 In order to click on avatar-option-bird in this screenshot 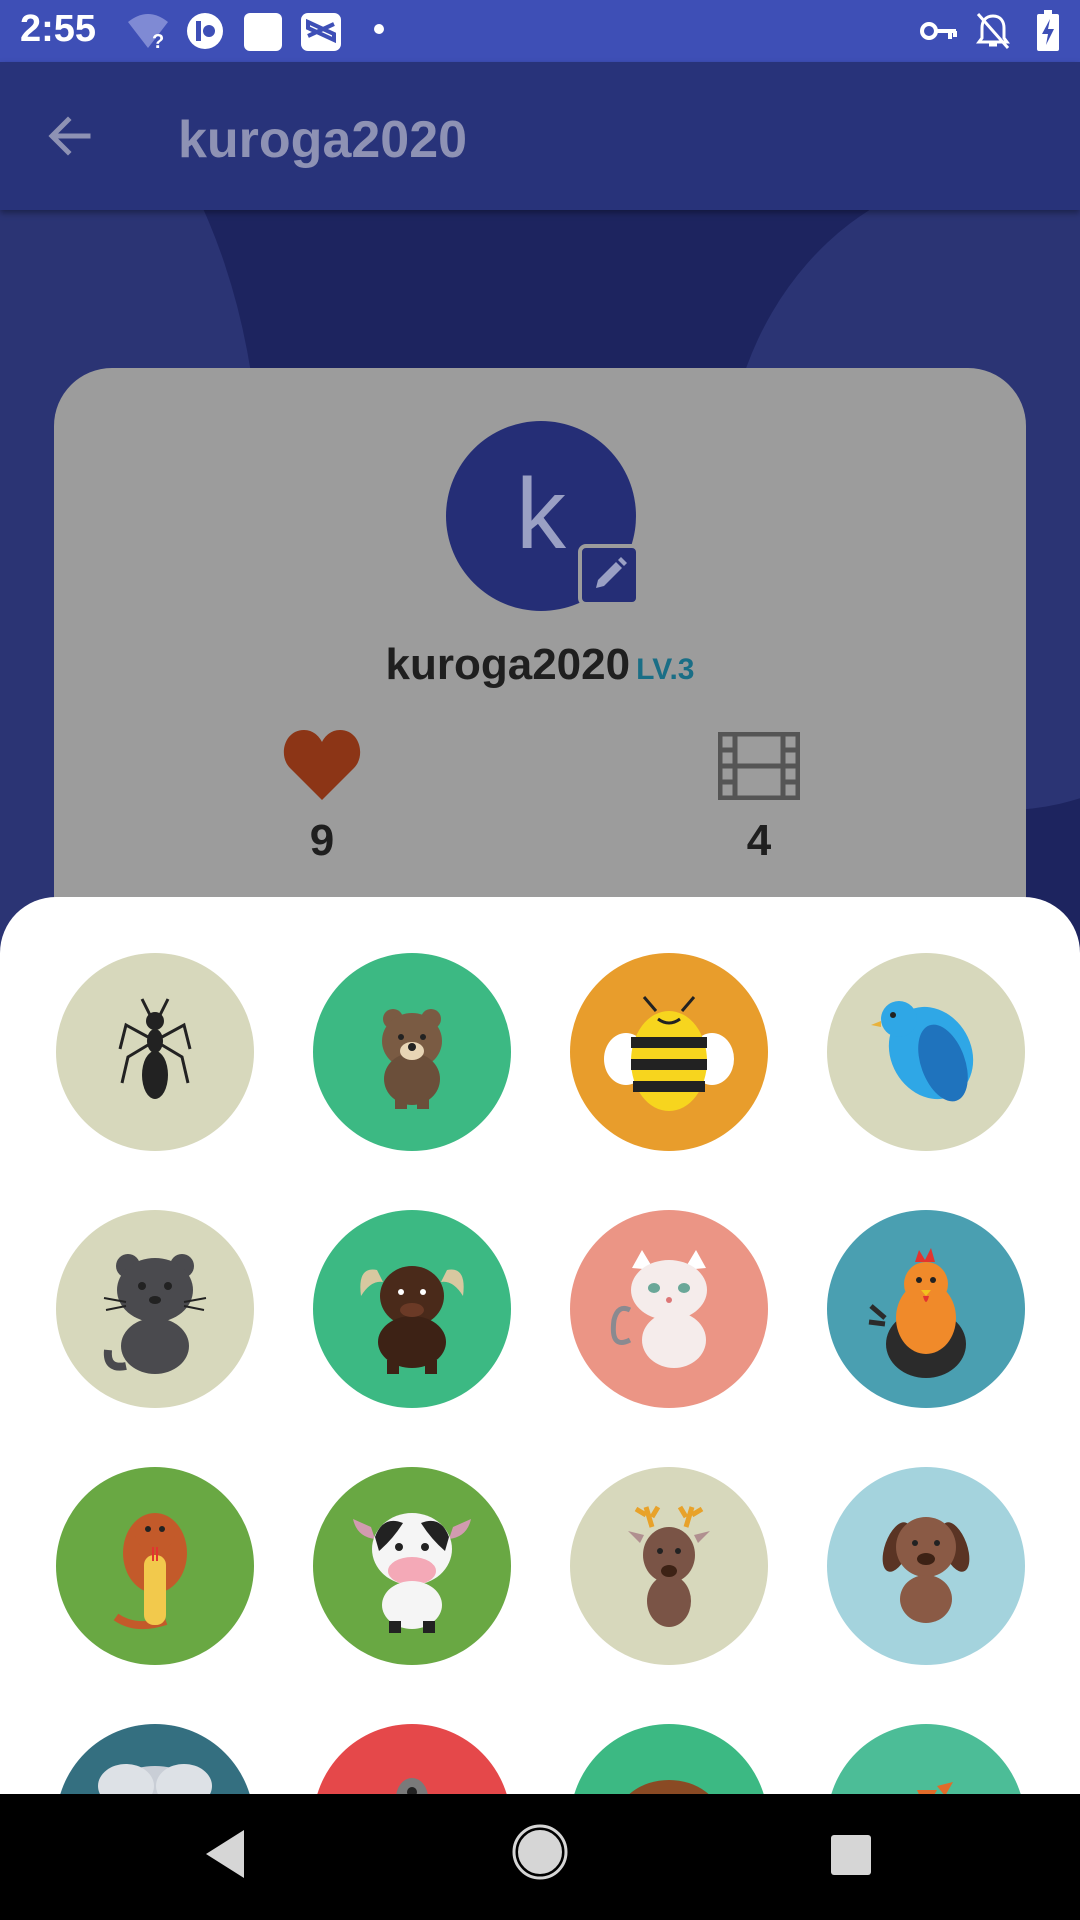, I will do `click(926, 1052)`.